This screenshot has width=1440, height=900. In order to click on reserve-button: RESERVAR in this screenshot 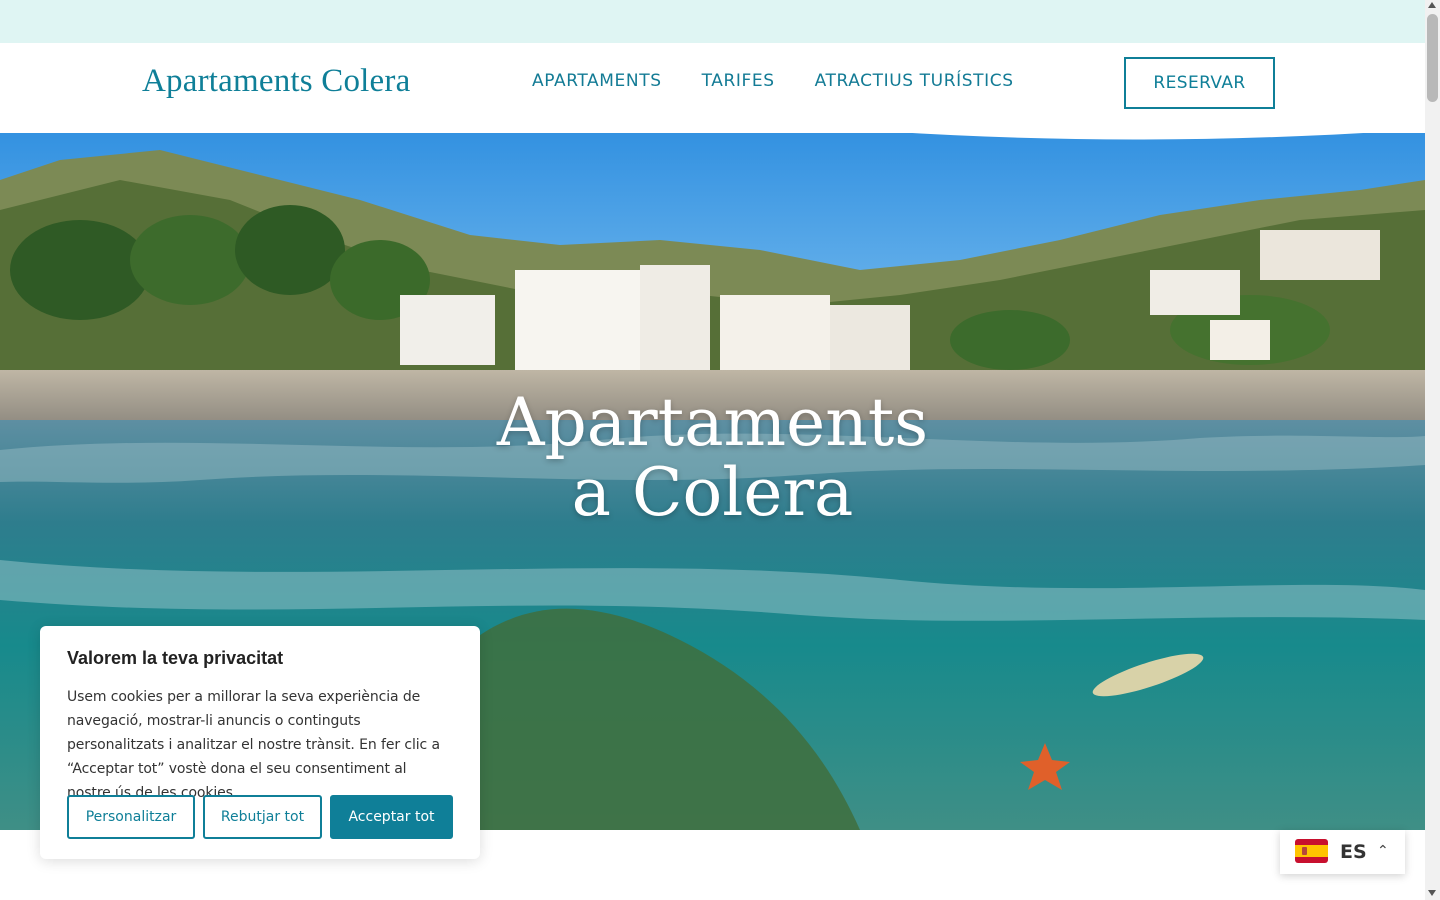, I will do `click(1199, 83)`.